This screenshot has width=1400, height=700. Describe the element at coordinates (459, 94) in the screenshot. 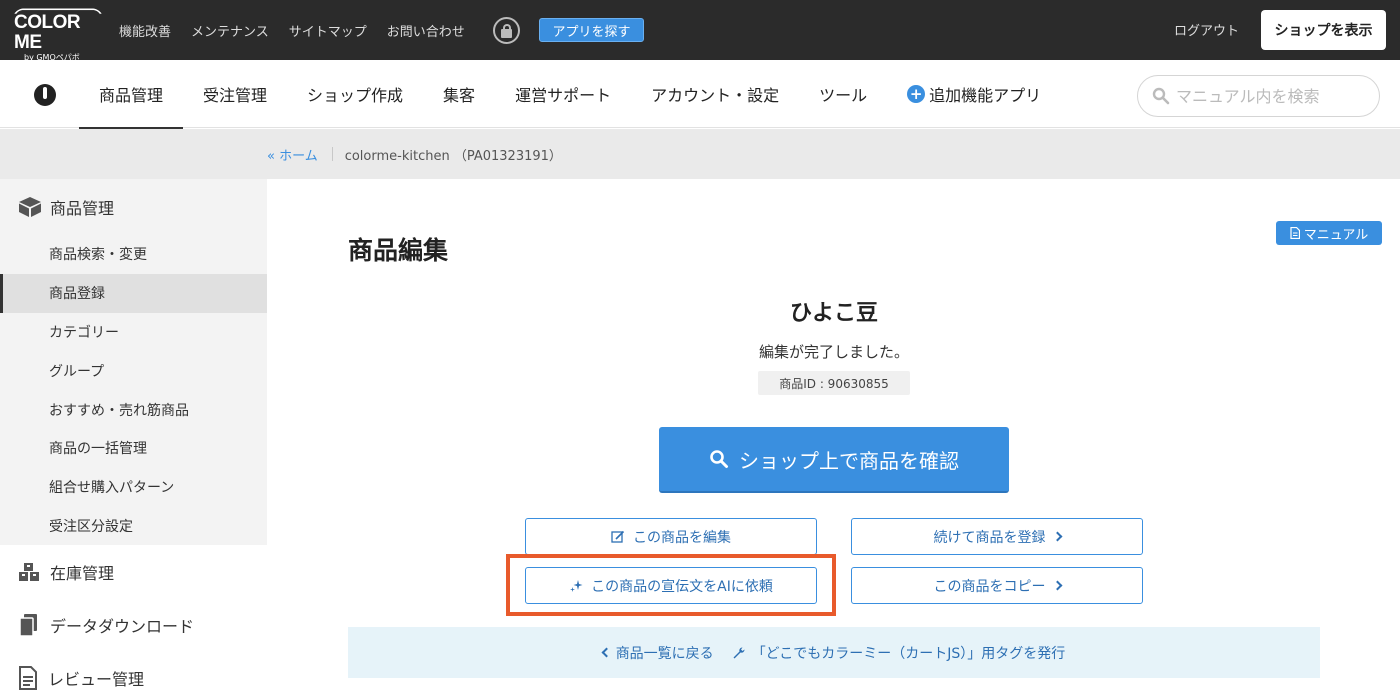

I see `nav-item-marketing: 集客` at that location.